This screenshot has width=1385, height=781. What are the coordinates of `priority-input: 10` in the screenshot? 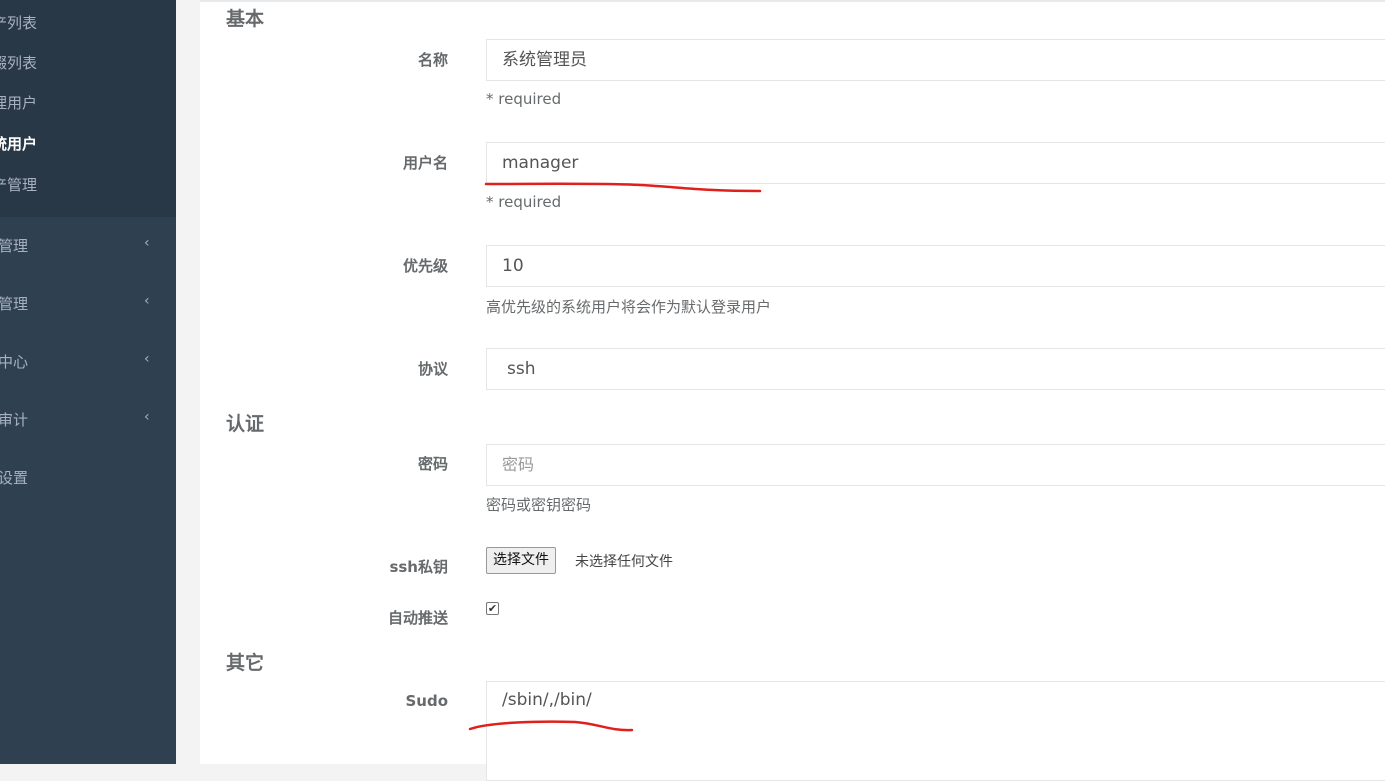 It's located at (935, 266).